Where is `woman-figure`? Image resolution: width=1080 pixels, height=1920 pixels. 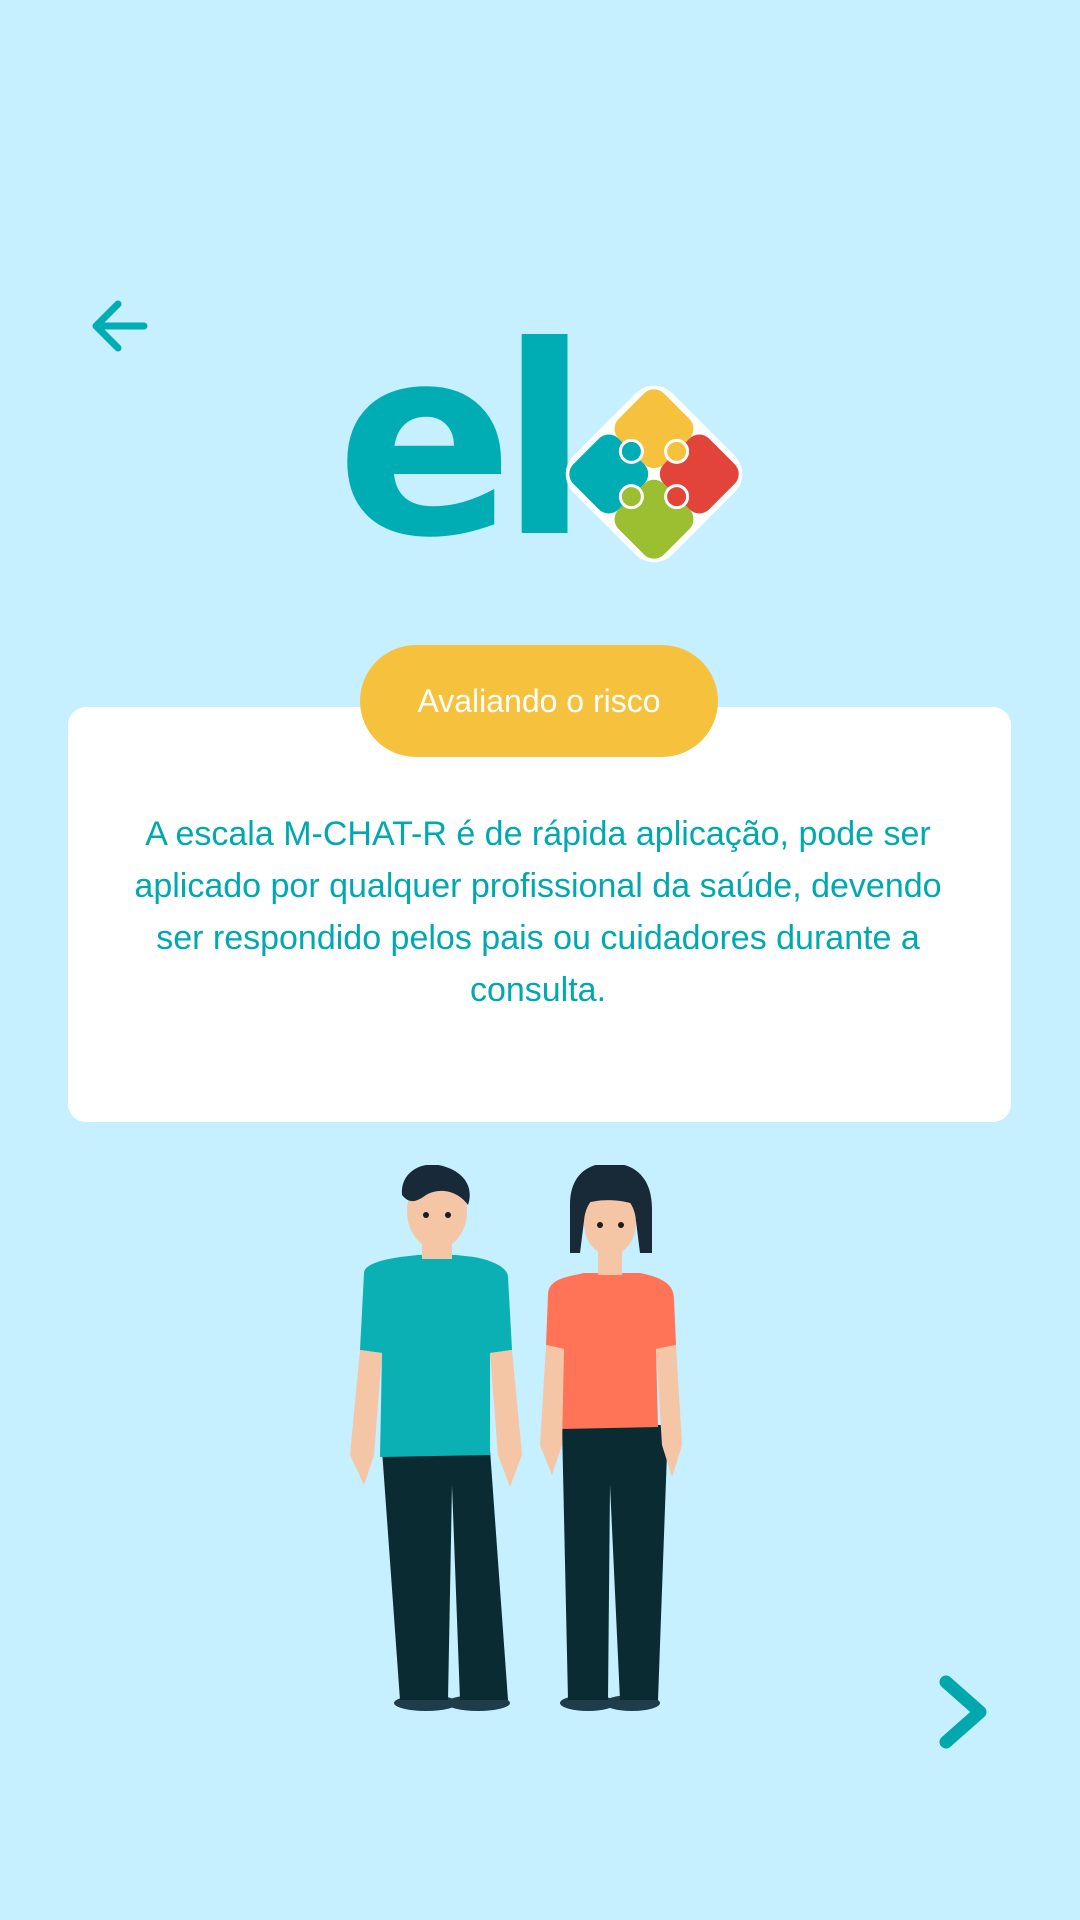
woman-figure is located at coordinates (611, 1438).